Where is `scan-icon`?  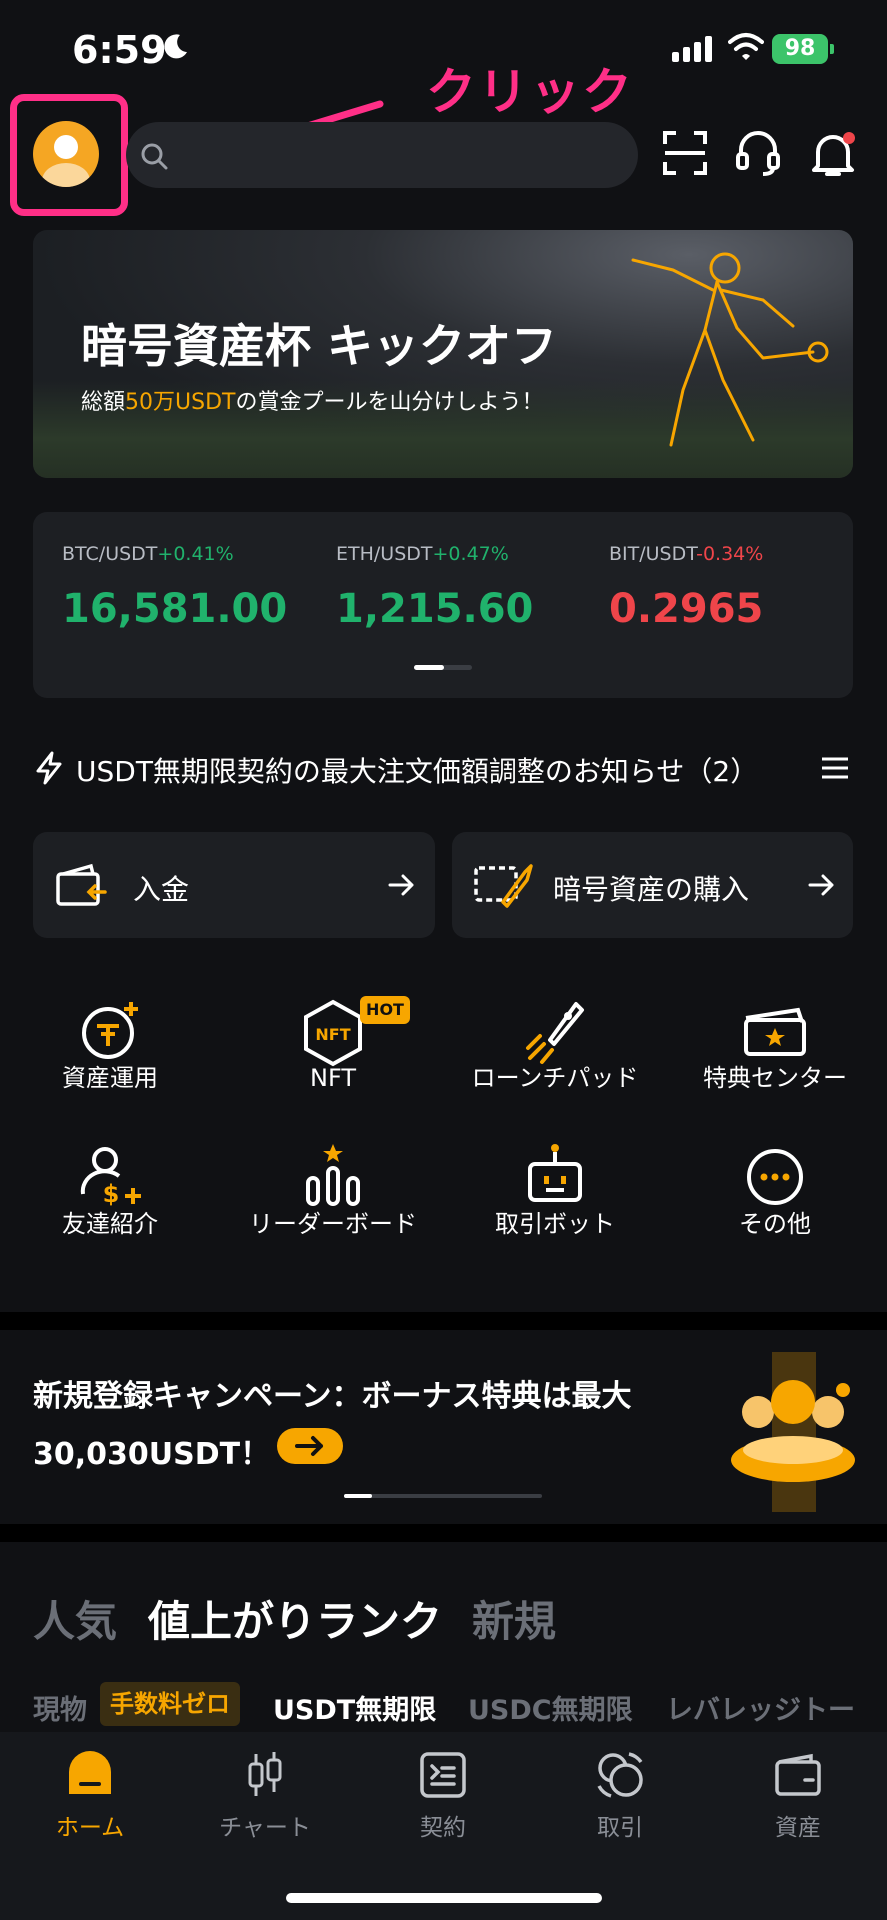
scan-icon is located at coordinates (685, 153).